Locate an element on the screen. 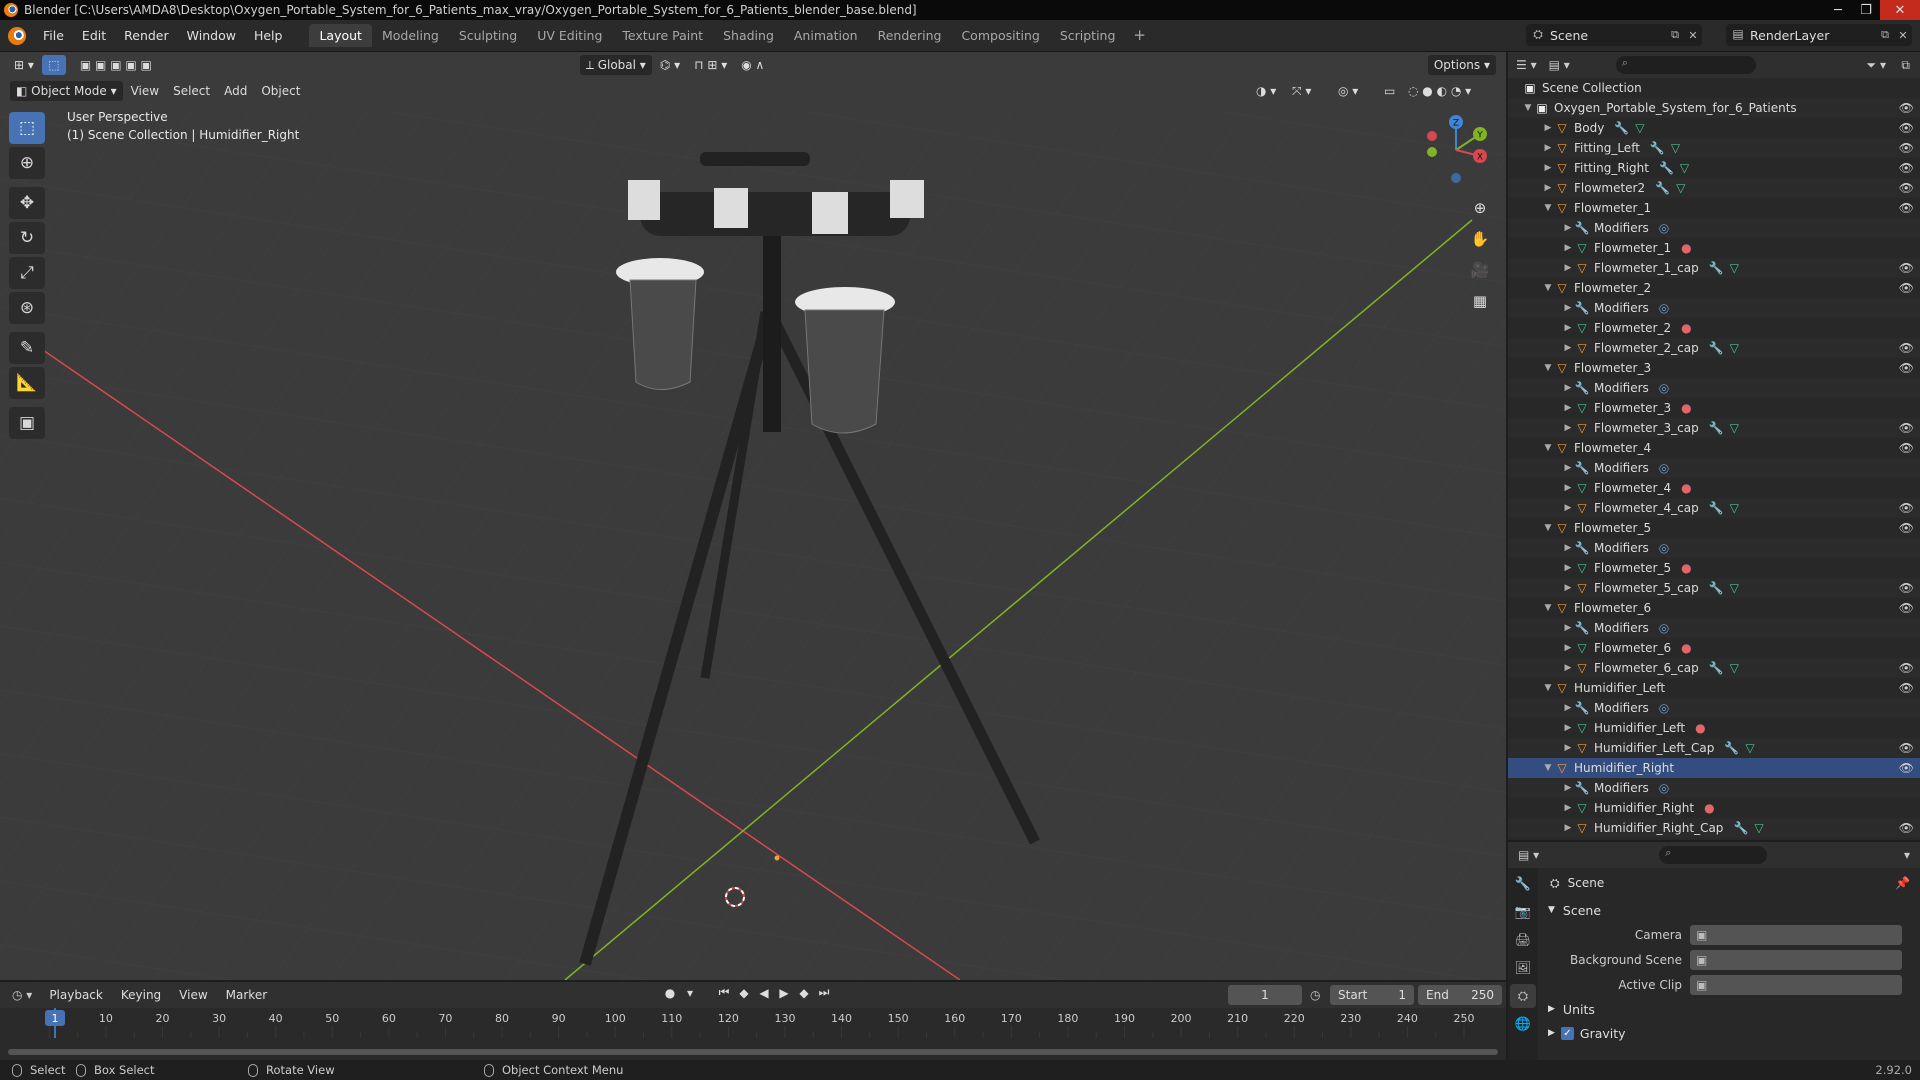 The width and height of the screenshot is (1920, 1080). view-layer-tab-icon: 🖼 is located at coordinates (1523, 968).